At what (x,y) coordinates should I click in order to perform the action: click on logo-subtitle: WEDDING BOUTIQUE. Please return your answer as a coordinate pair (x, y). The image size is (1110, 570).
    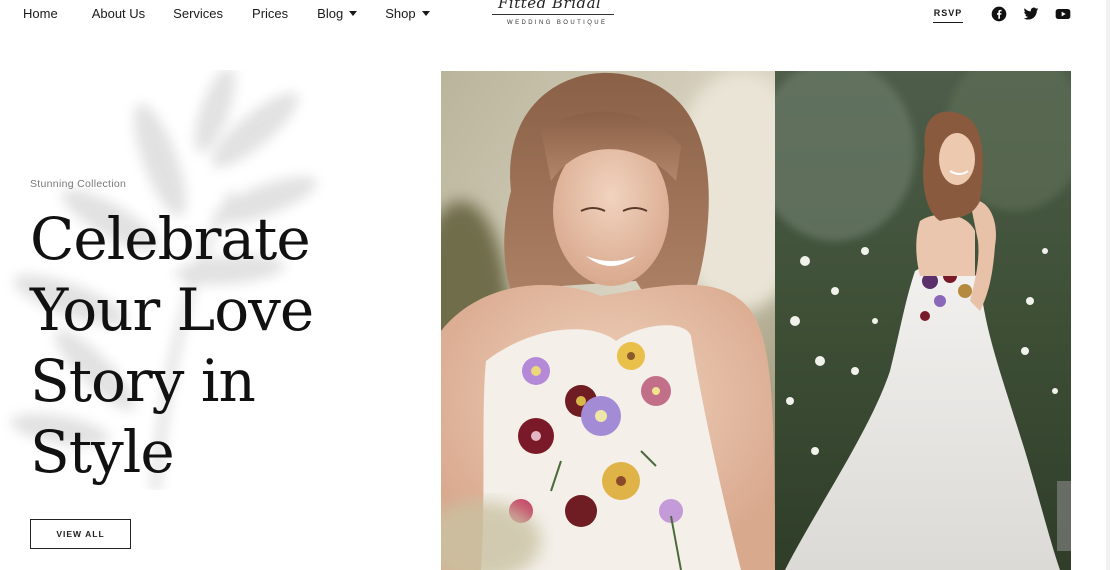
    Looking at the image, I should click on (557, 23).